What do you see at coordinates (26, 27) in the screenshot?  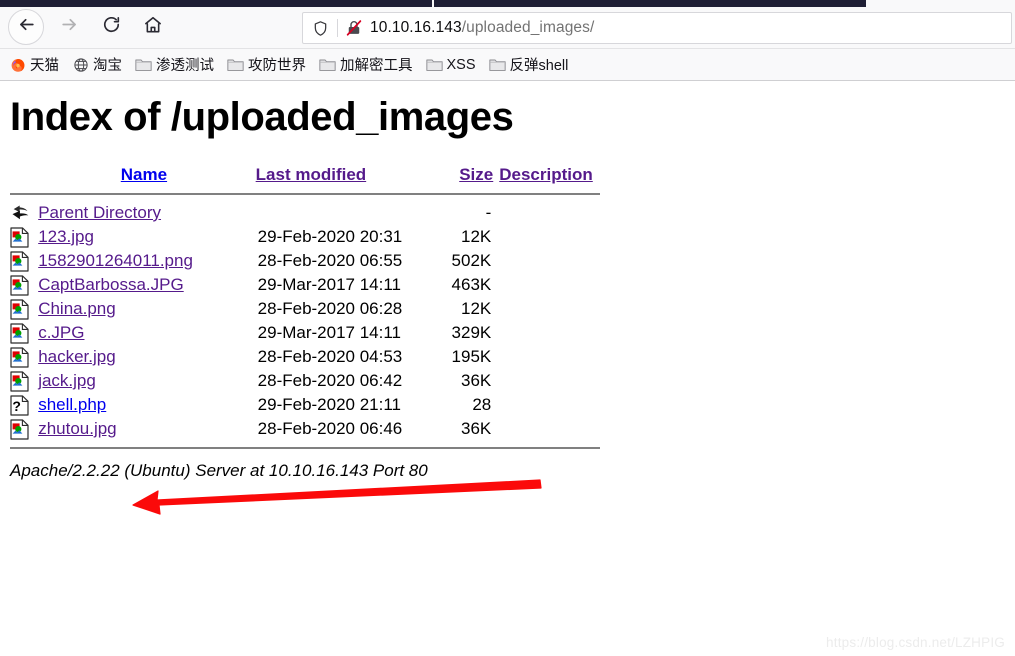 I see `back-button` at bounding box center [26, 27].